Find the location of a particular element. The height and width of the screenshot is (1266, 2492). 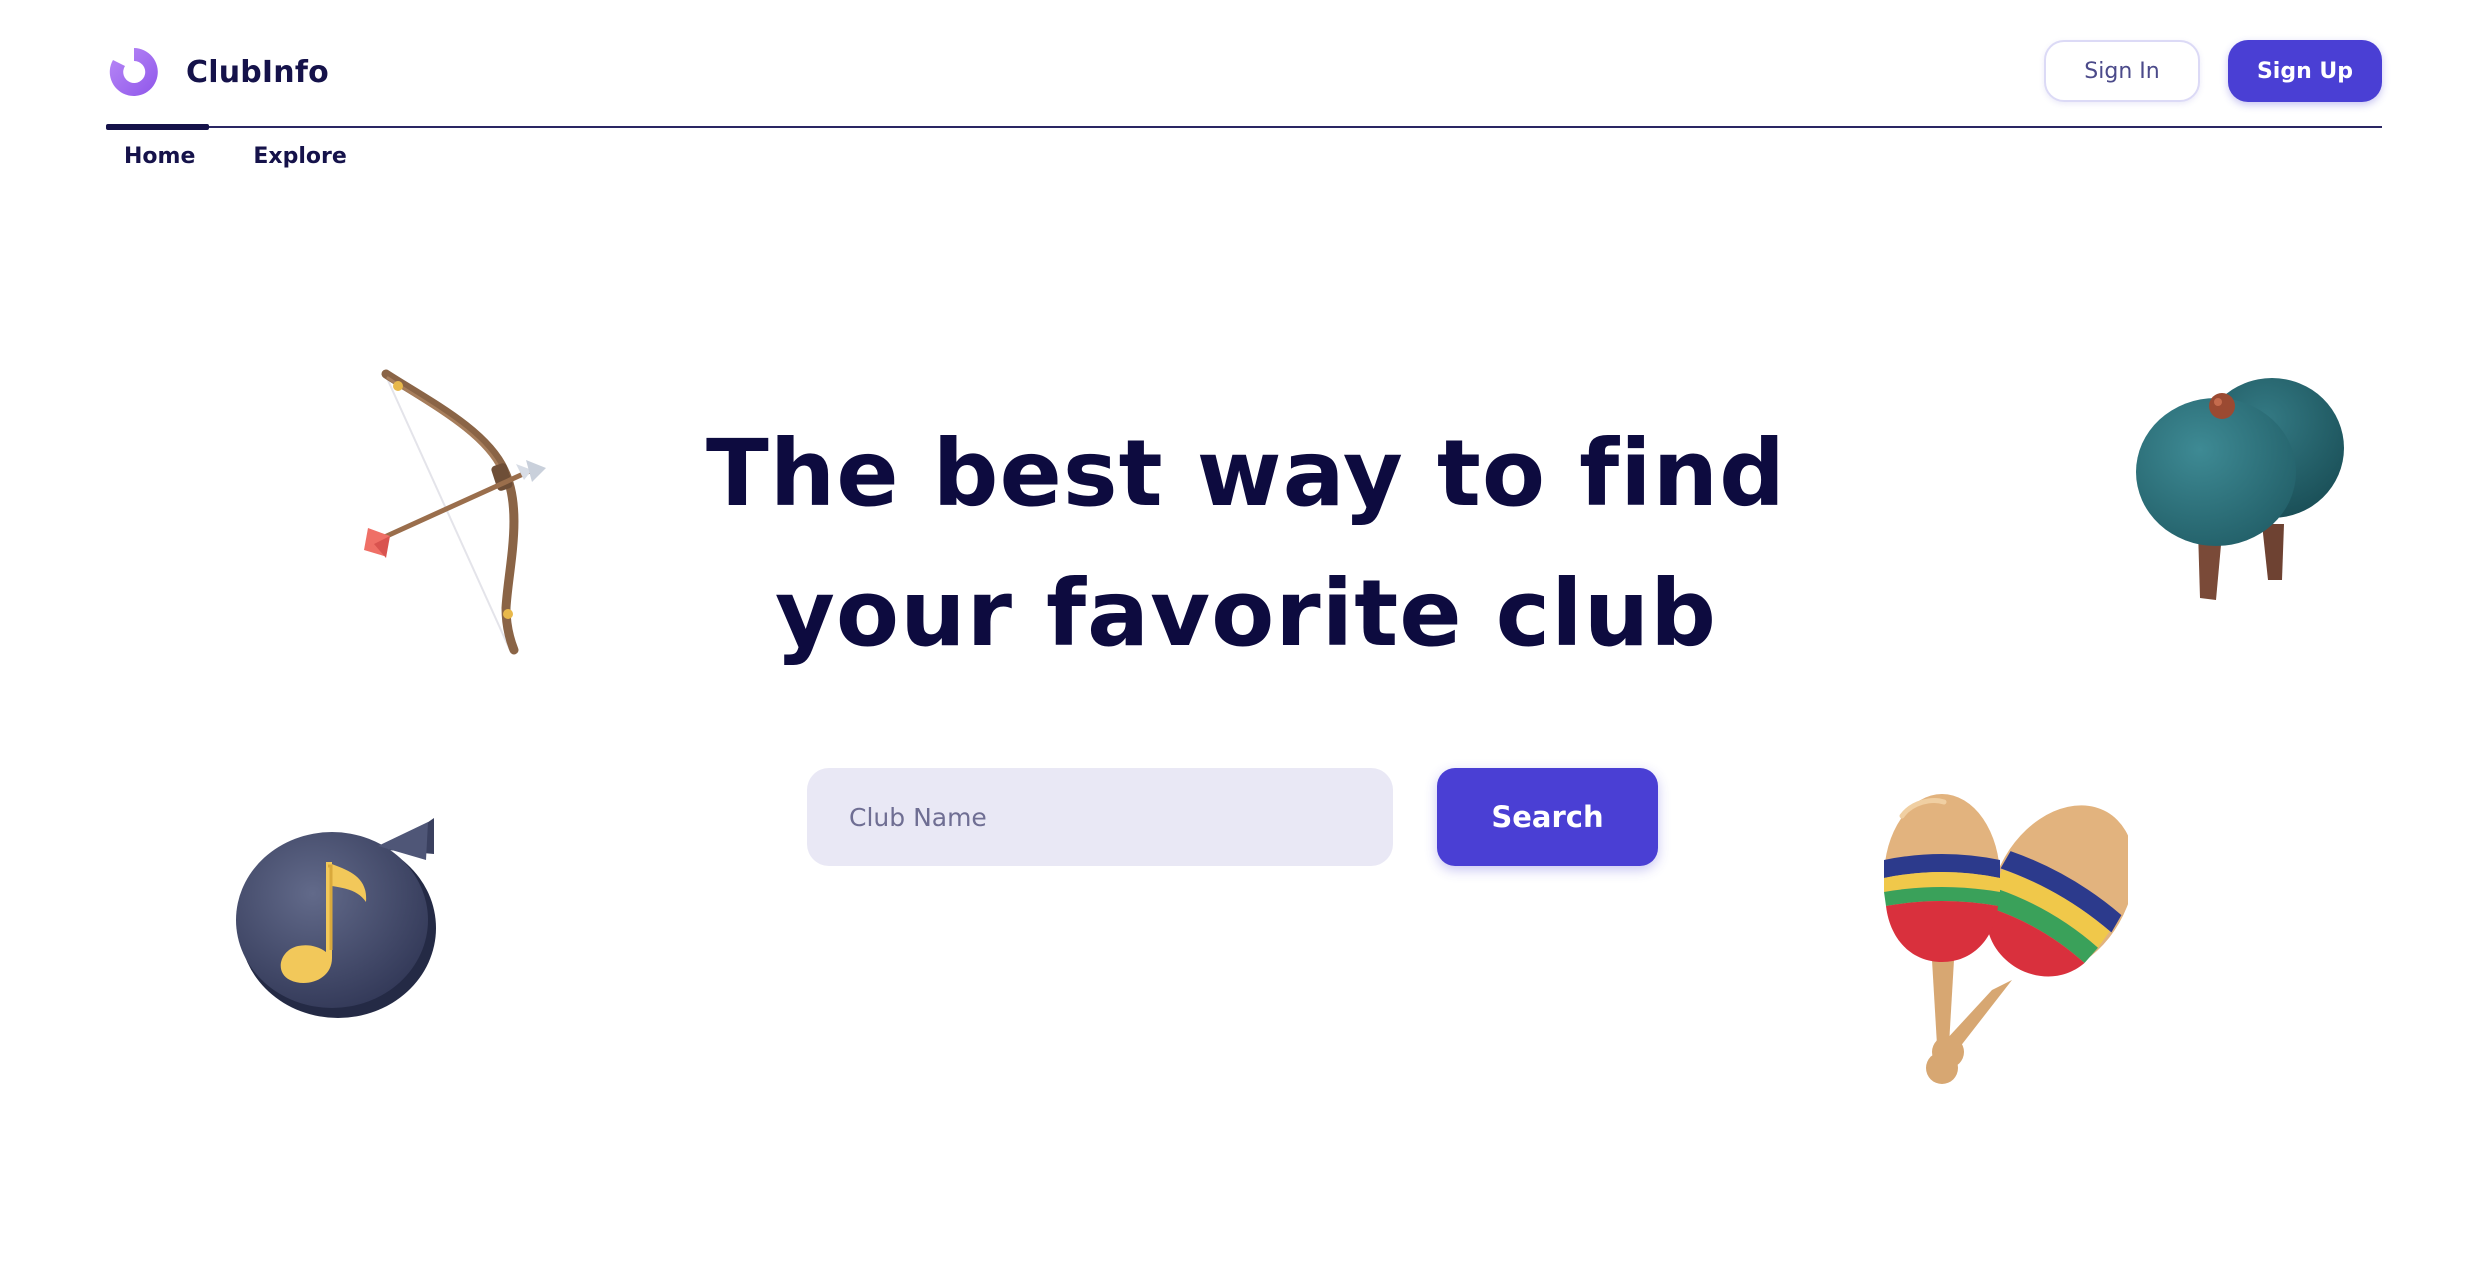

brand-name: ClubInfo is located at coordinates (257, 72).